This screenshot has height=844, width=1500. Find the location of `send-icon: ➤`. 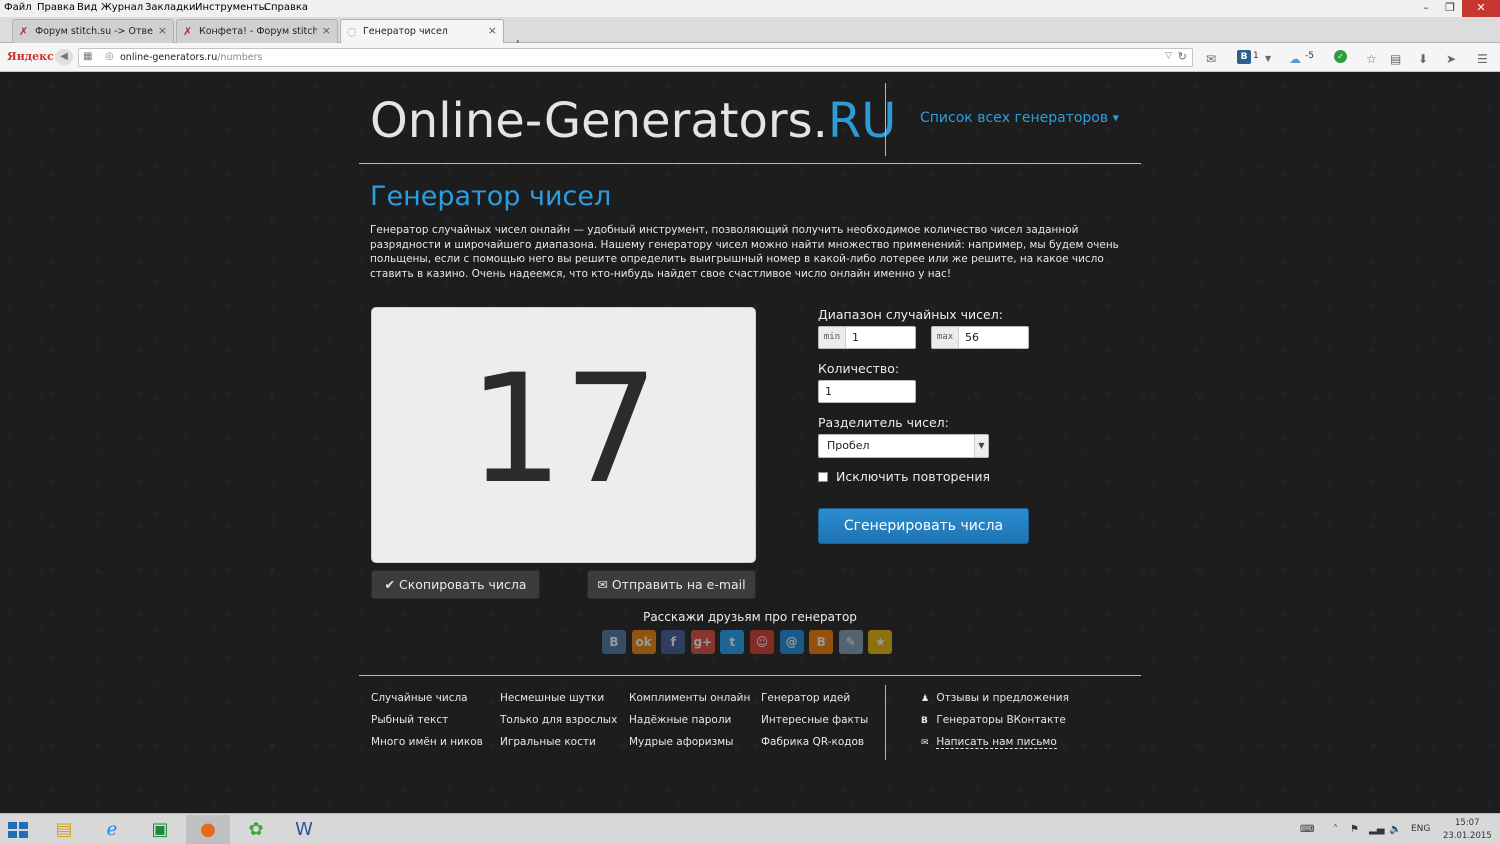

send-icon: ➤ is located at coordinates (1451, 59).